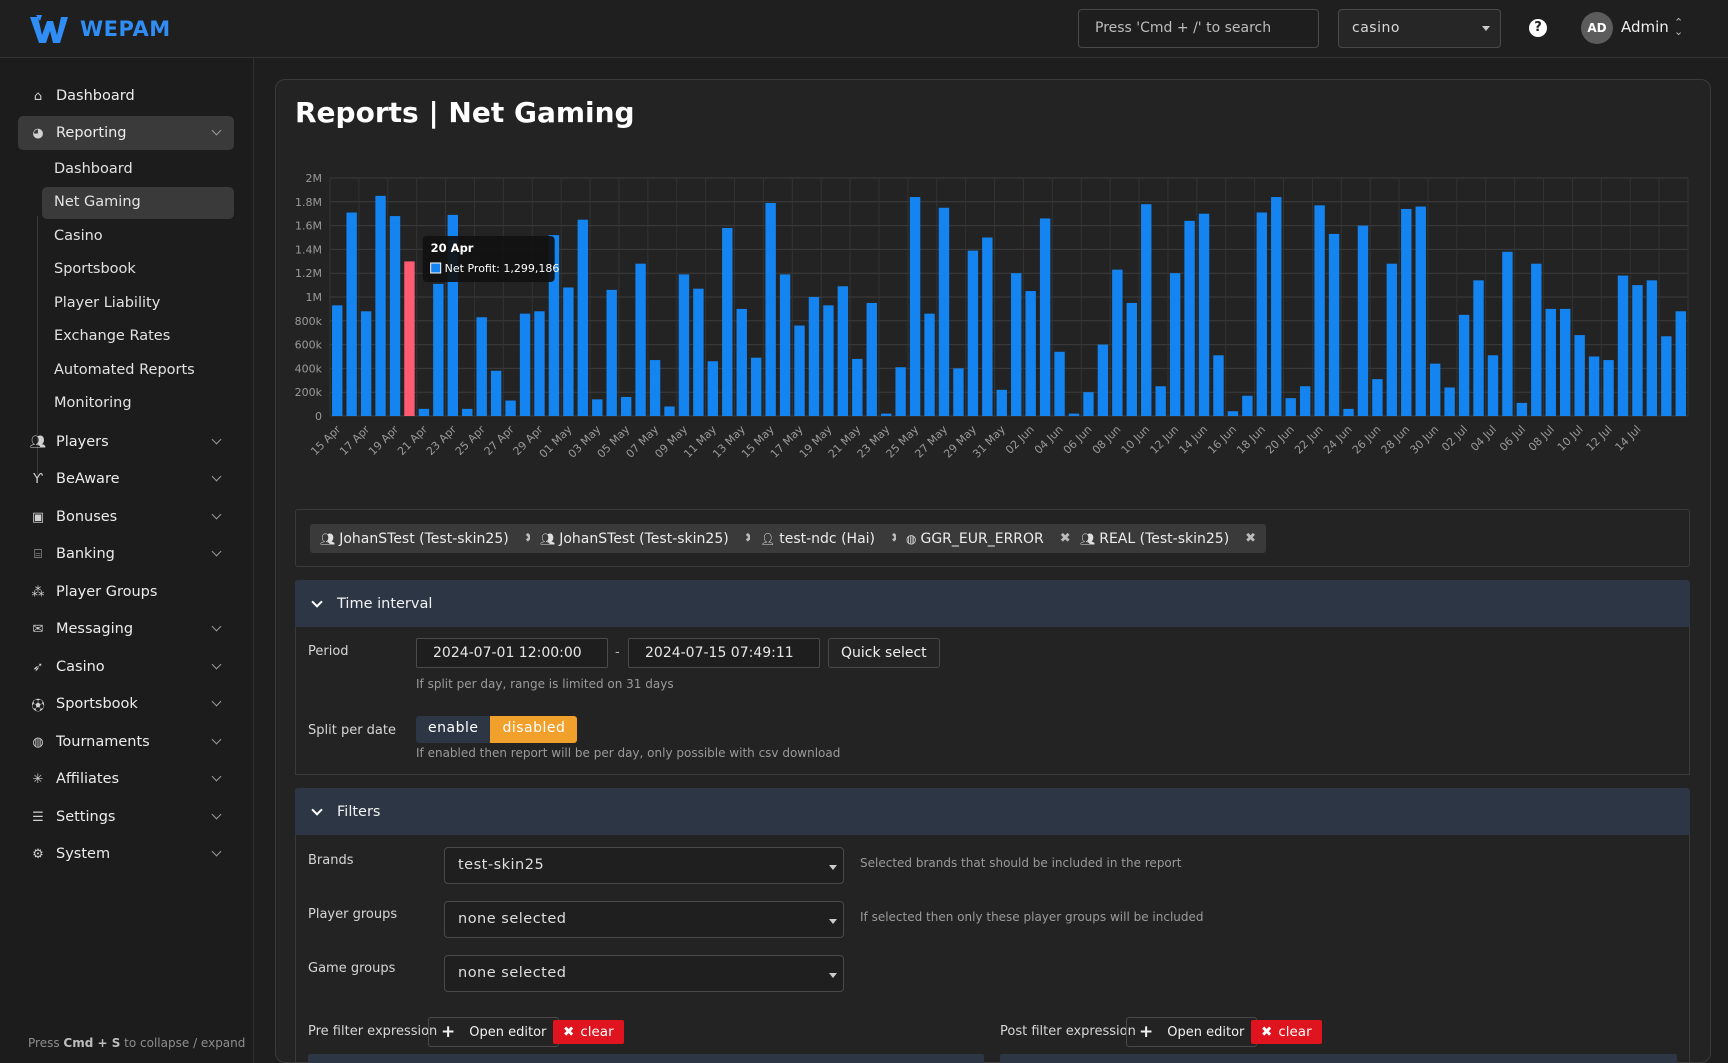  Describe the element at coordinates (126, 554) in the screenshot. I see `sidebar-item-banking: ⌸ Banking` at that location.